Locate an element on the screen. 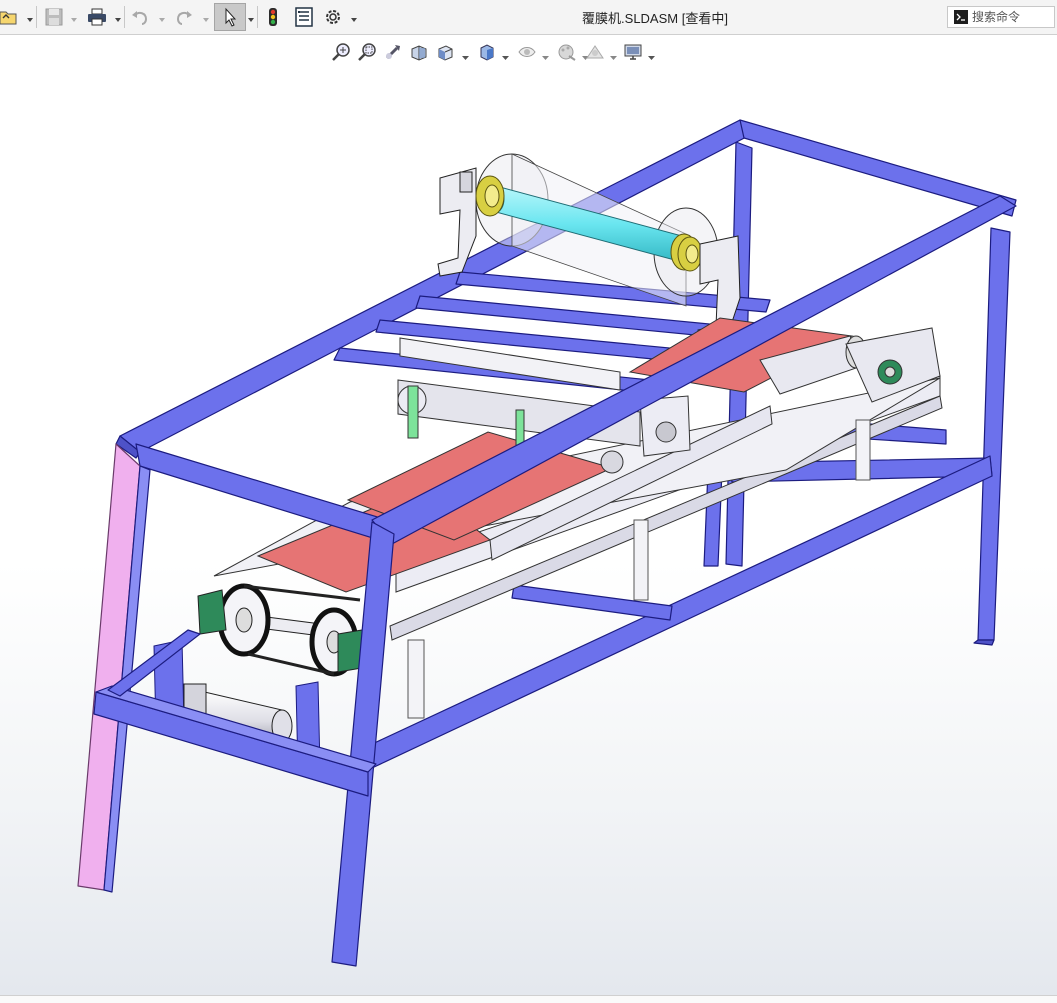 This screenshot has height=1003, width=1057. view-heads-up-toolbar is located at coordinates (498, 53).